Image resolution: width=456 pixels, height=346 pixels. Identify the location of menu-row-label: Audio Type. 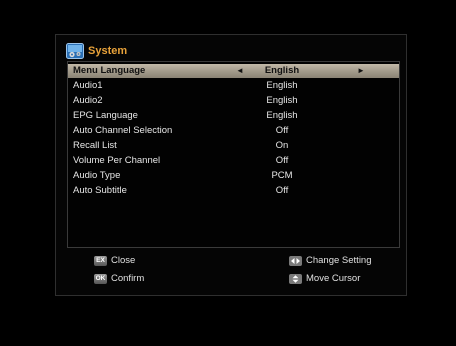
(97, 175).